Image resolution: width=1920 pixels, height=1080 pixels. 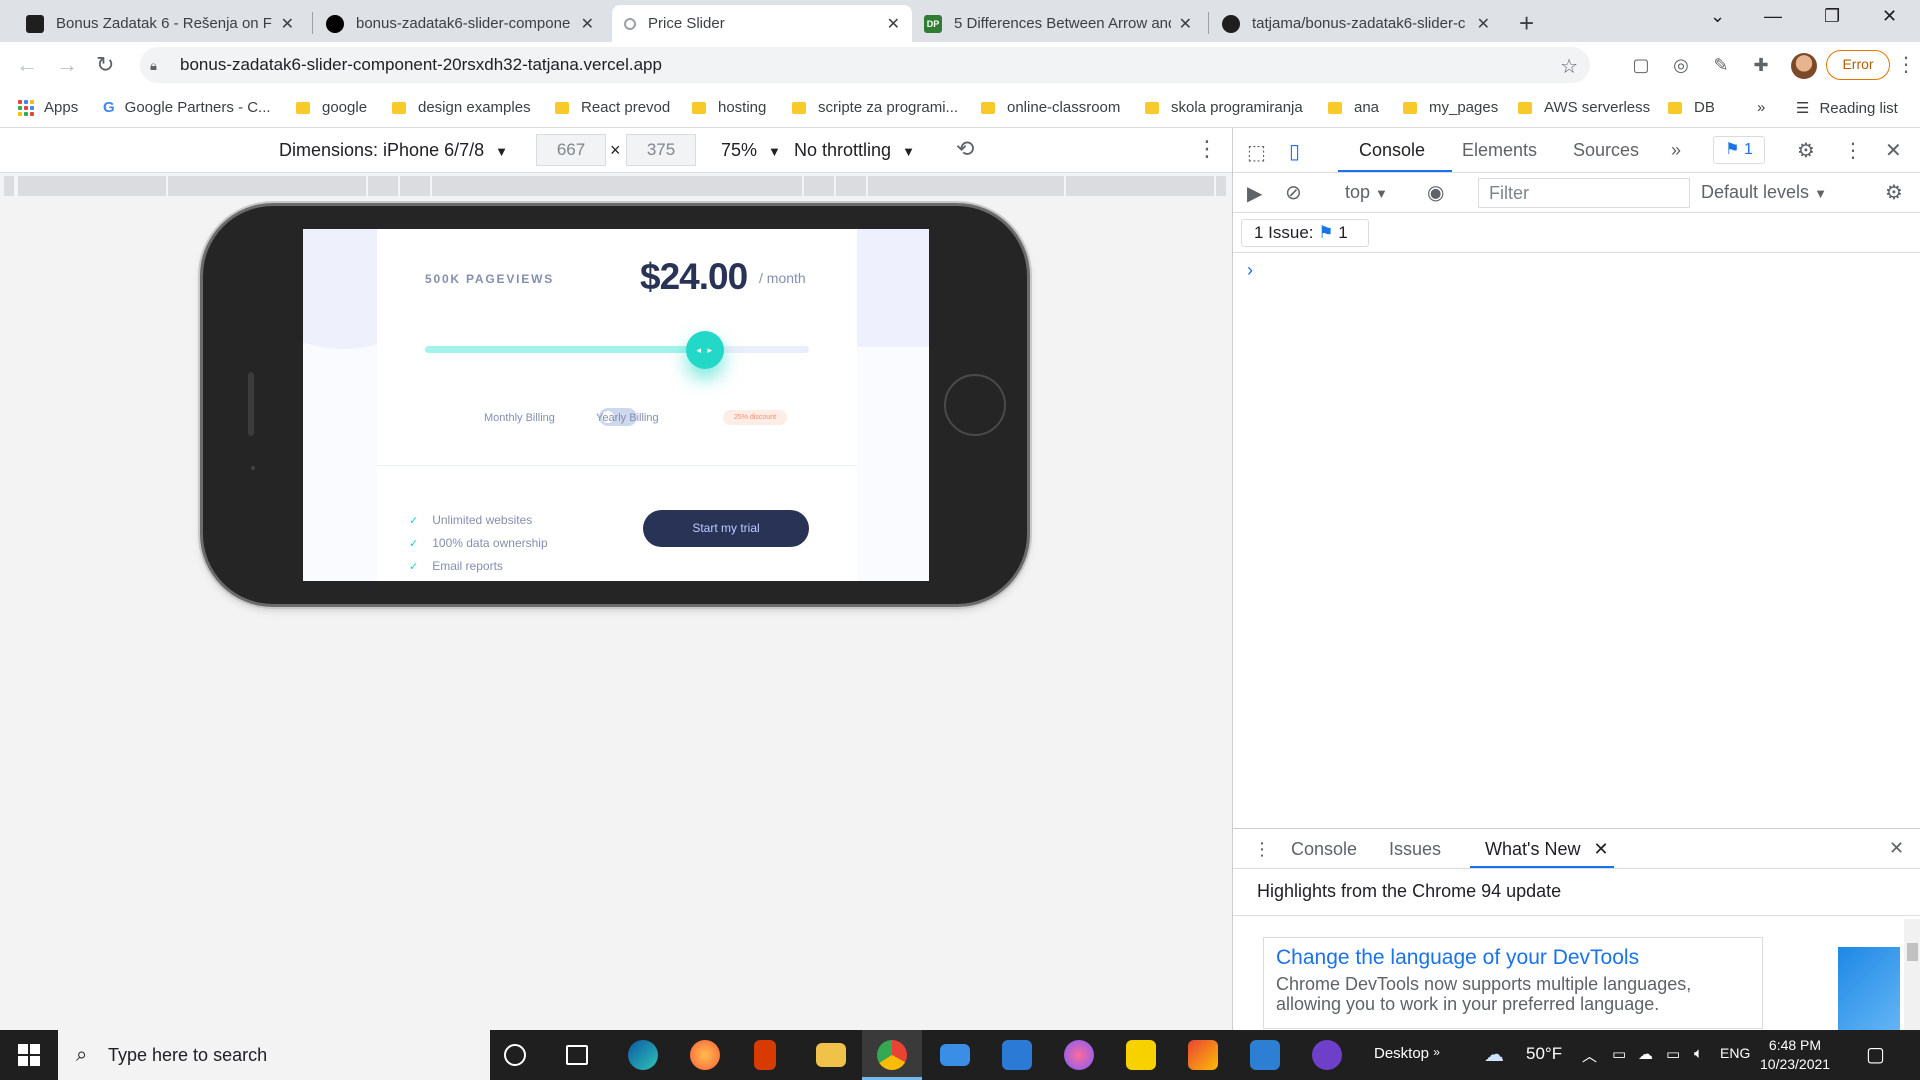 What do you see at coordinates (48, 107) in the screenshot?
I see `bookmark-apps: Apps` at bounding box center [48, 107].